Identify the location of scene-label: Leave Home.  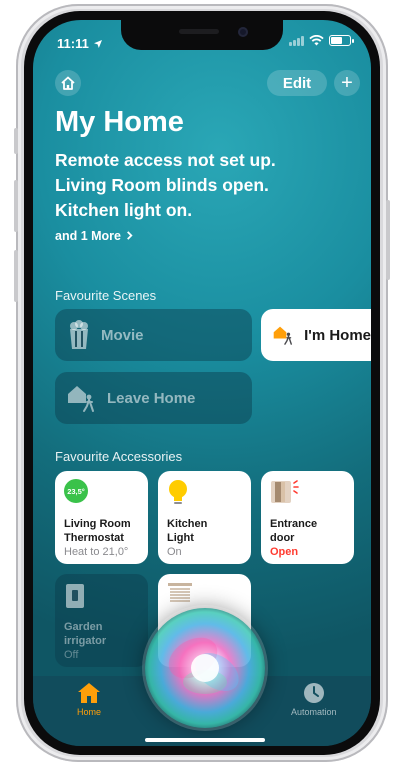
(151, 398).